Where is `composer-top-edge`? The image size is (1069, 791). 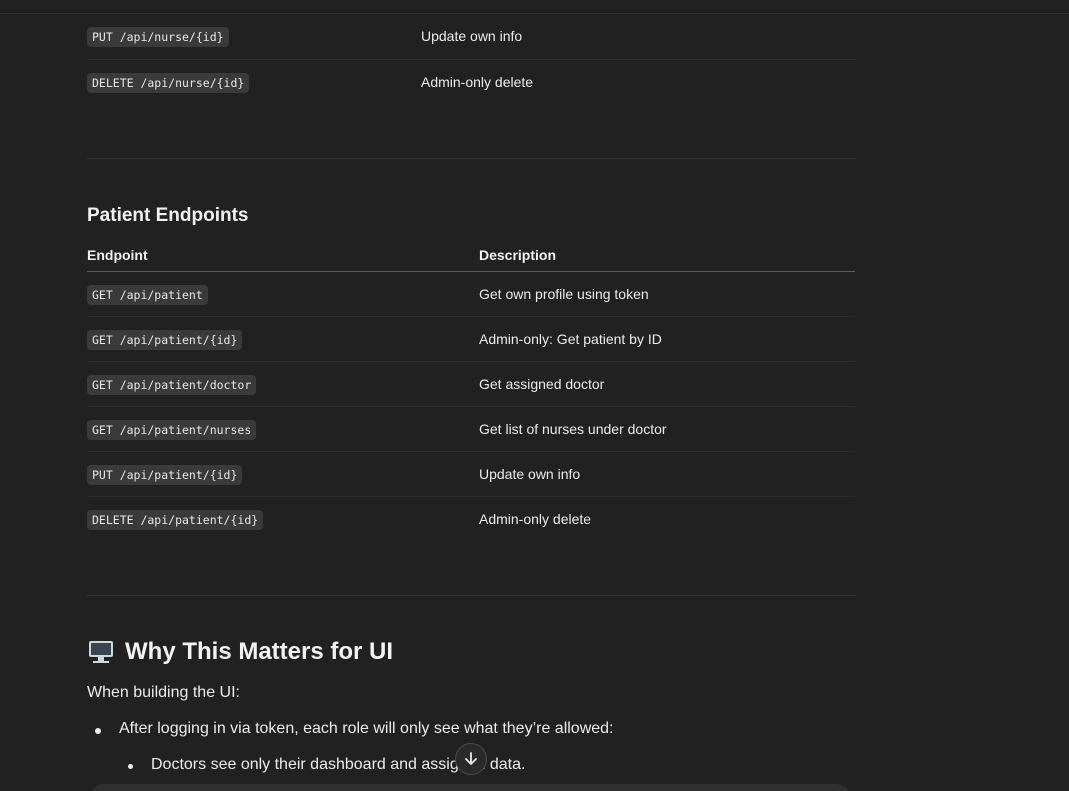
composer-top-edge is located at coordinates (470, 787).